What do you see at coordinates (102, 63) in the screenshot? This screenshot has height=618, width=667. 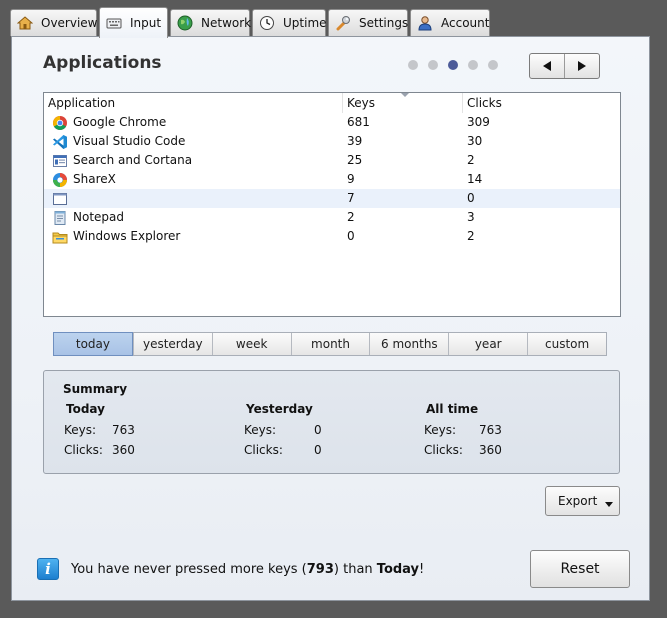 I see `page-title: Applications` at bounding box center [102, 63].